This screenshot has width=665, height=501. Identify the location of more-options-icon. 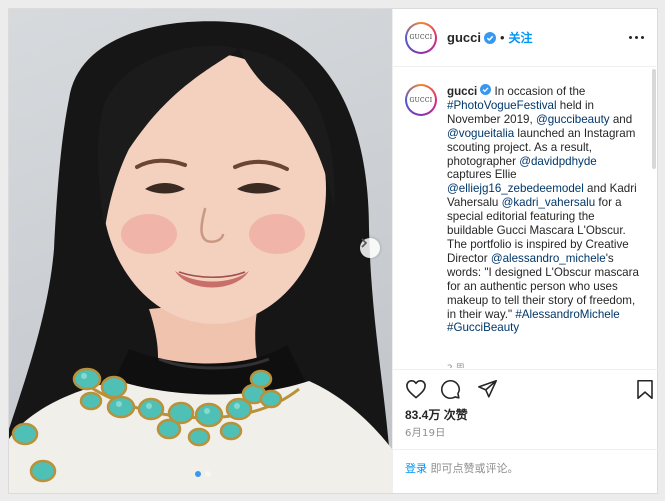
(636, 37).